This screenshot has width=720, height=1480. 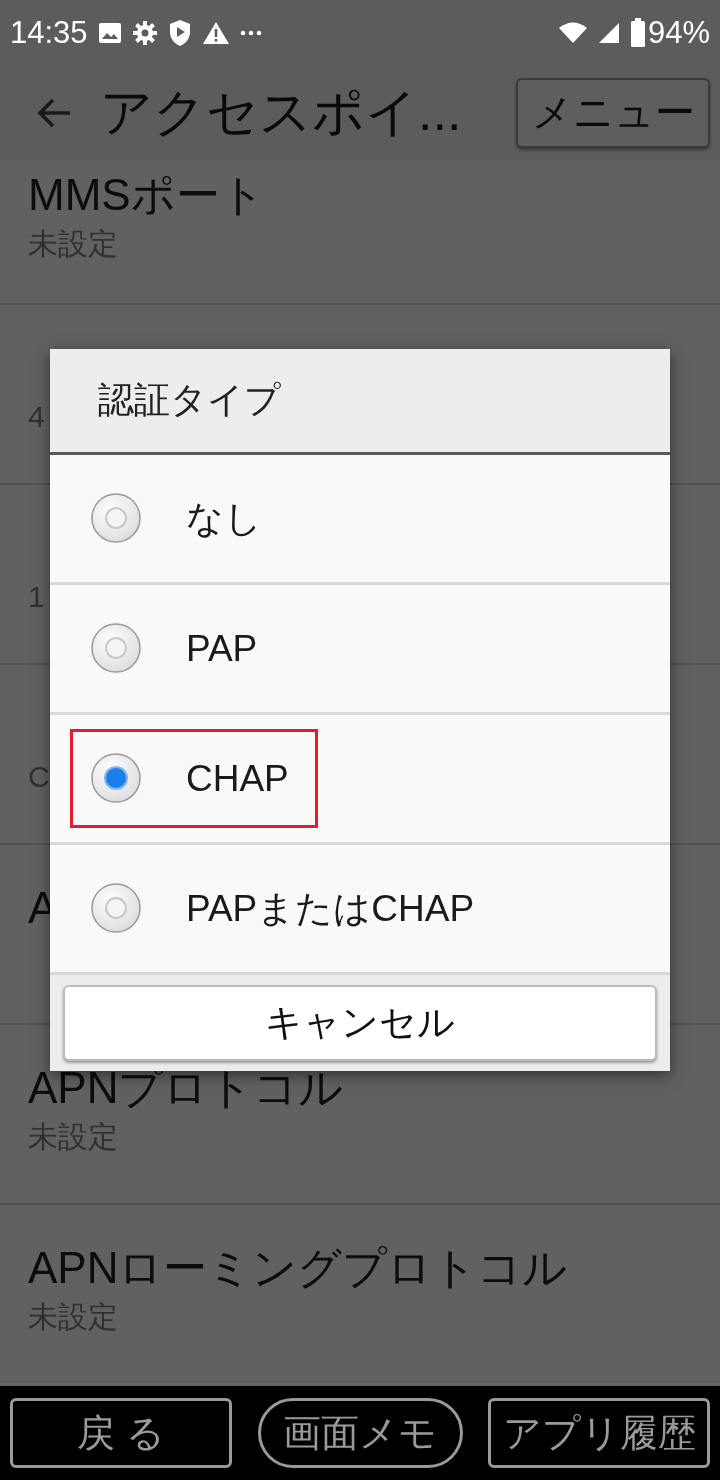 I want to click on shield-play-icon, so click(x=179, y=32).